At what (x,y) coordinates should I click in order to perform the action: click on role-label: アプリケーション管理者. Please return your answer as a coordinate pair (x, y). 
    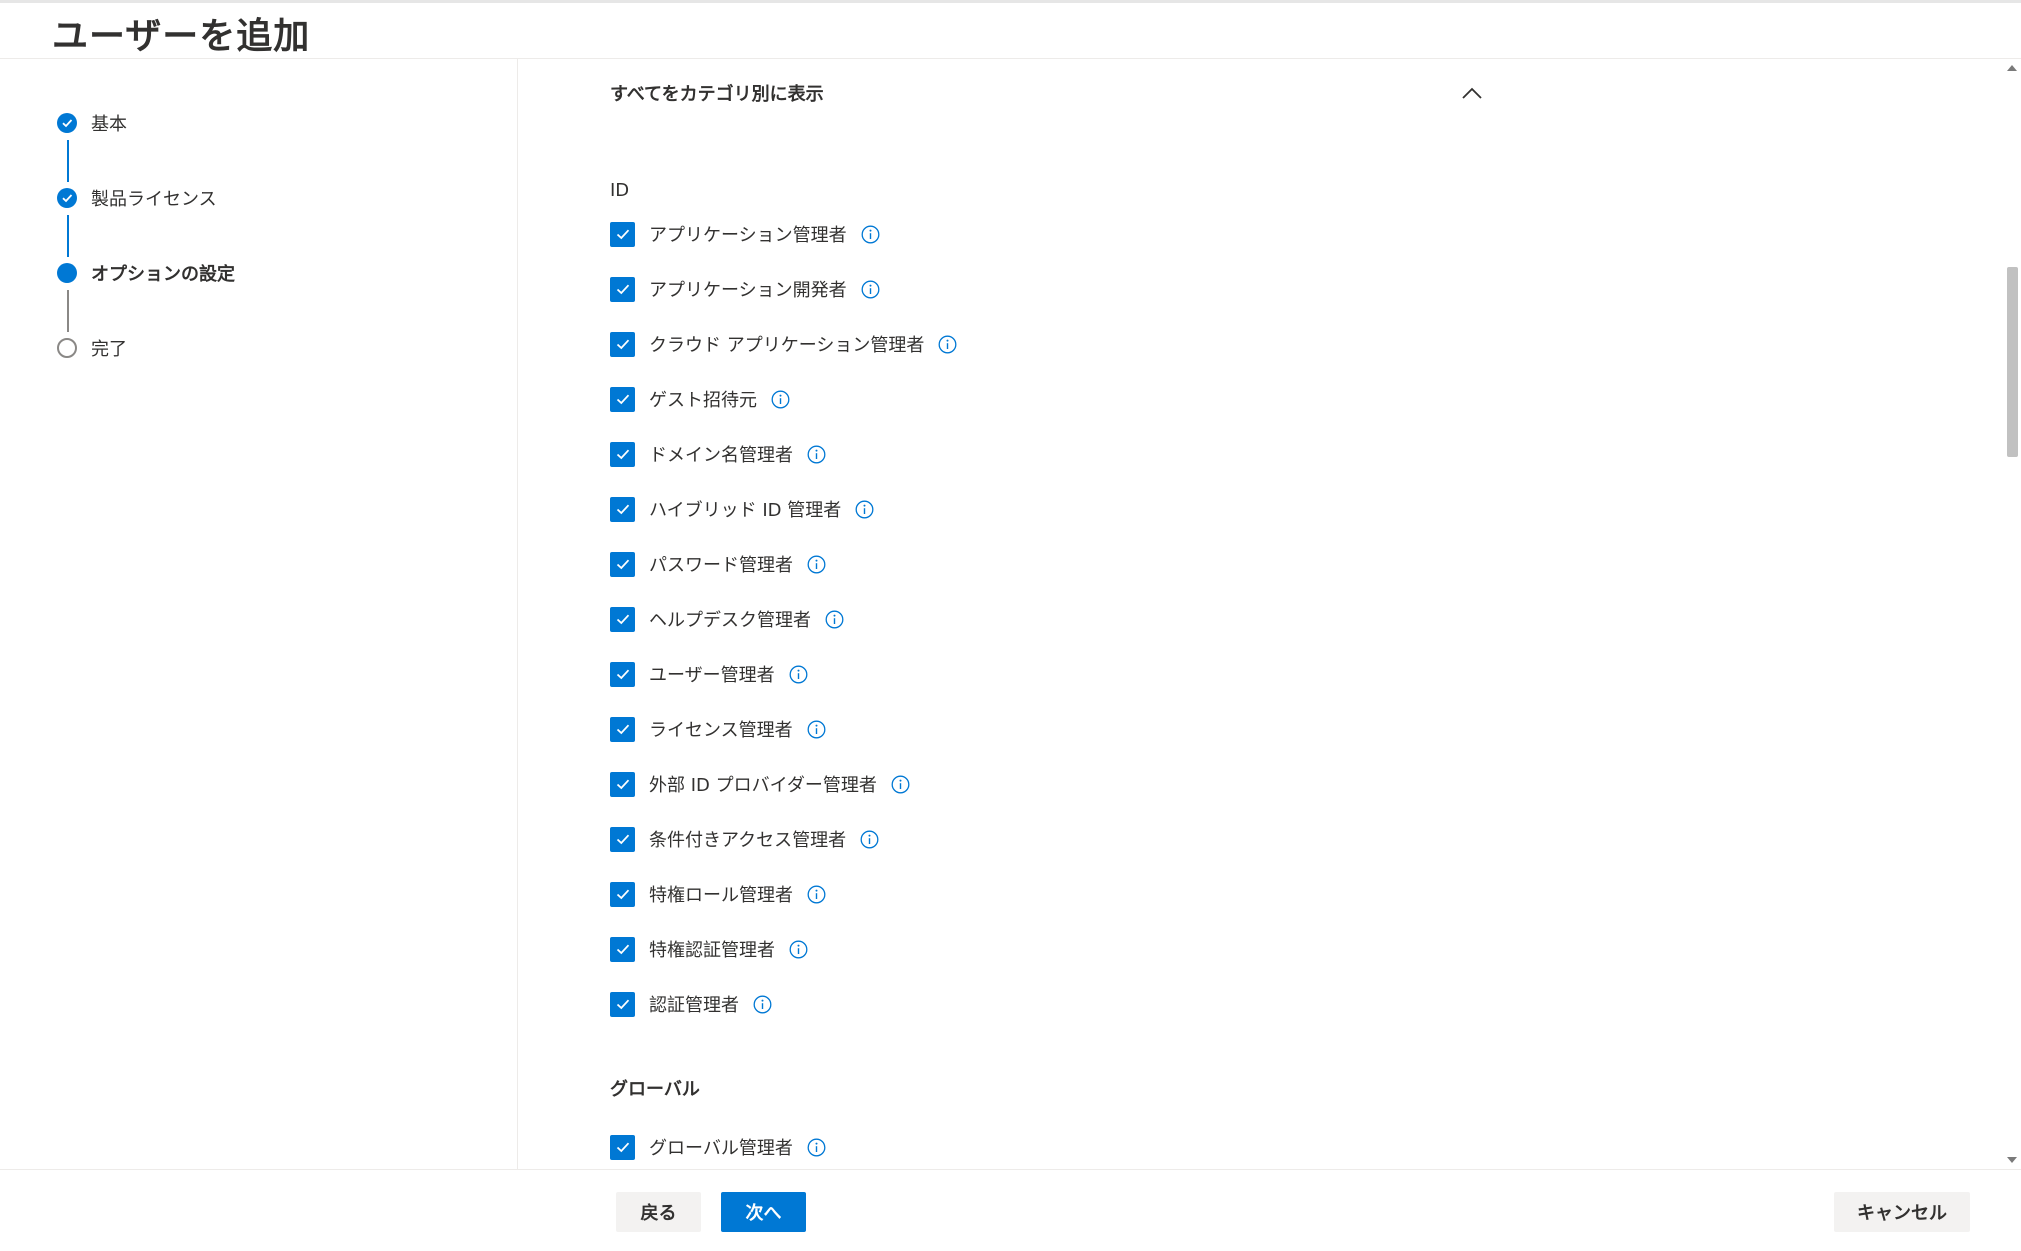
    Looking at the image, I should click on (748, 234).